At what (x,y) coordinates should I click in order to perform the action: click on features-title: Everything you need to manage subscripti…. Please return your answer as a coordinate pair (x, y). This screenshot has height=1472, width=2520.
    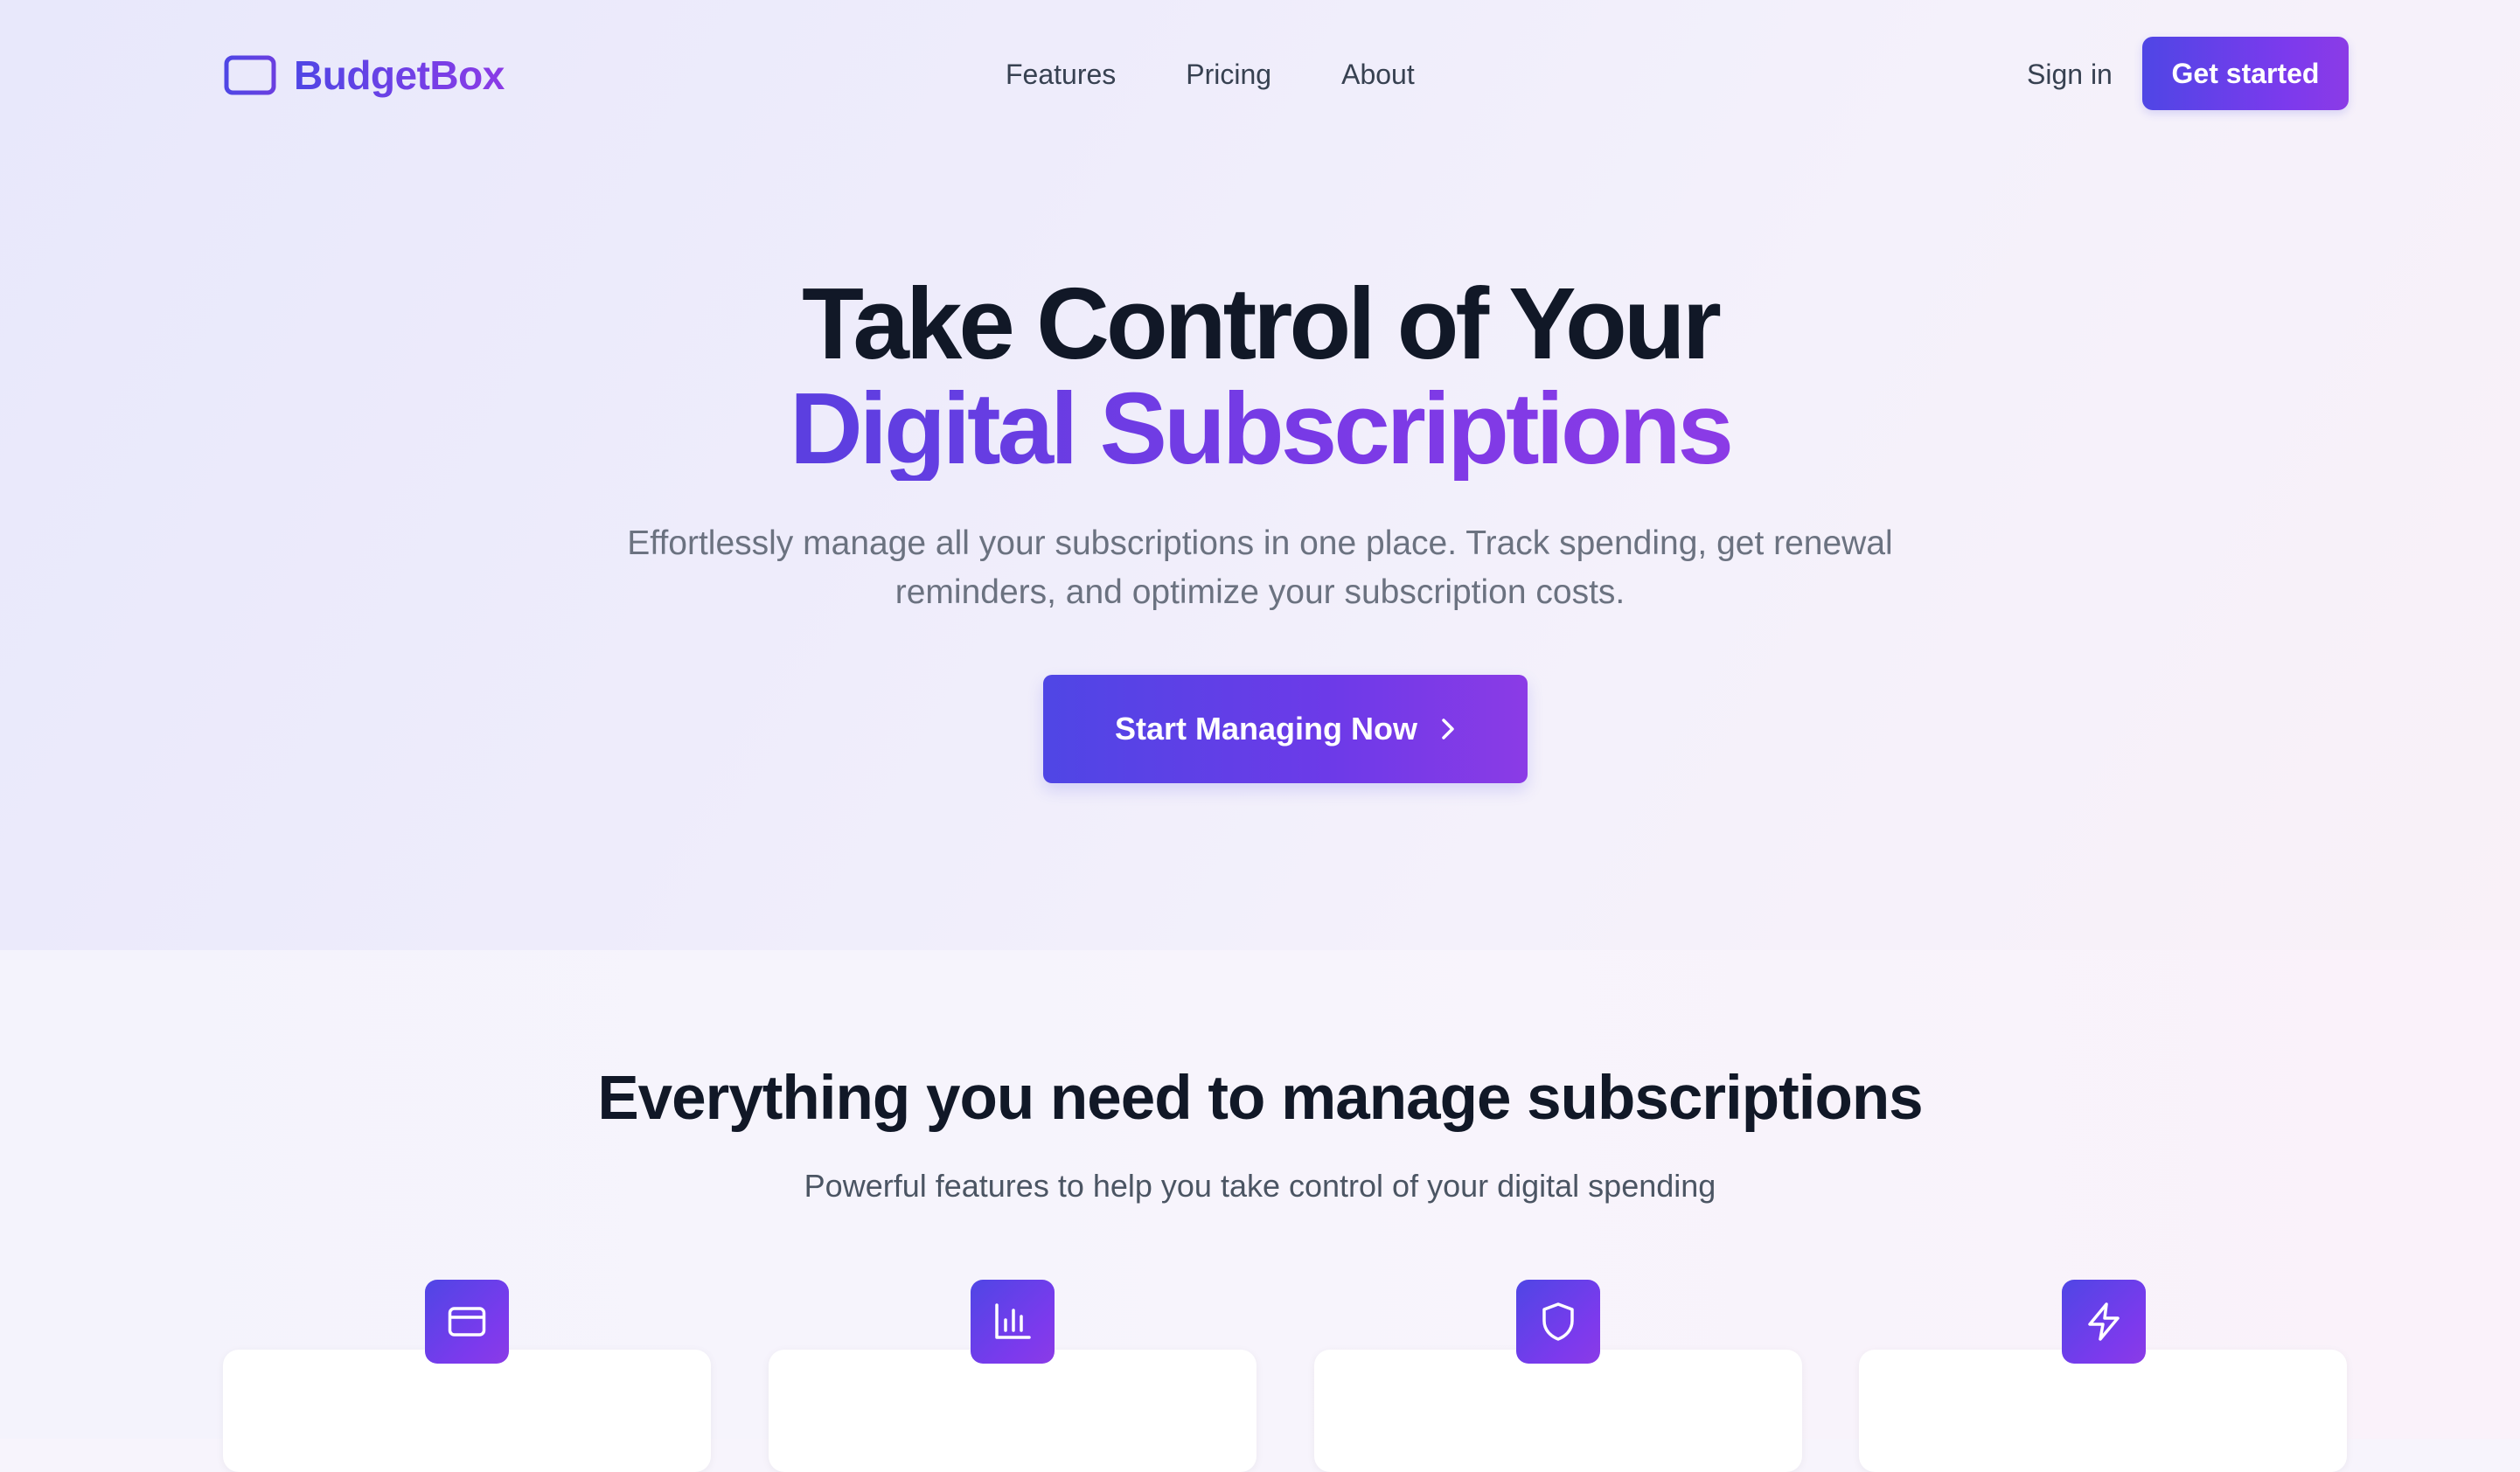
    Looking at the image, I should click on (1260, 1099).